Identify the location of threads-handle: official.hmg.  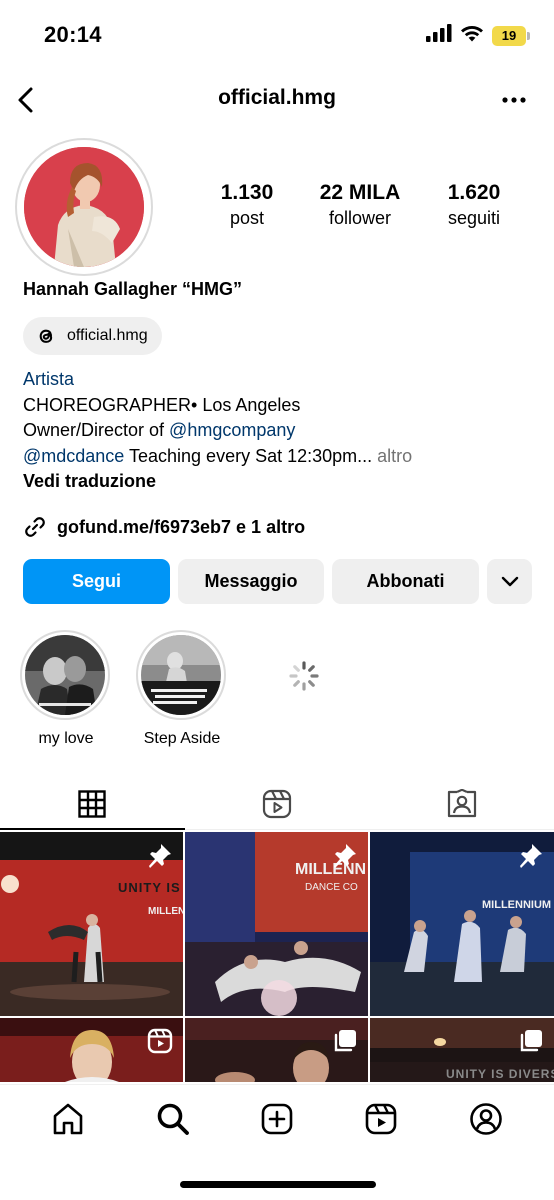
(107, 335).